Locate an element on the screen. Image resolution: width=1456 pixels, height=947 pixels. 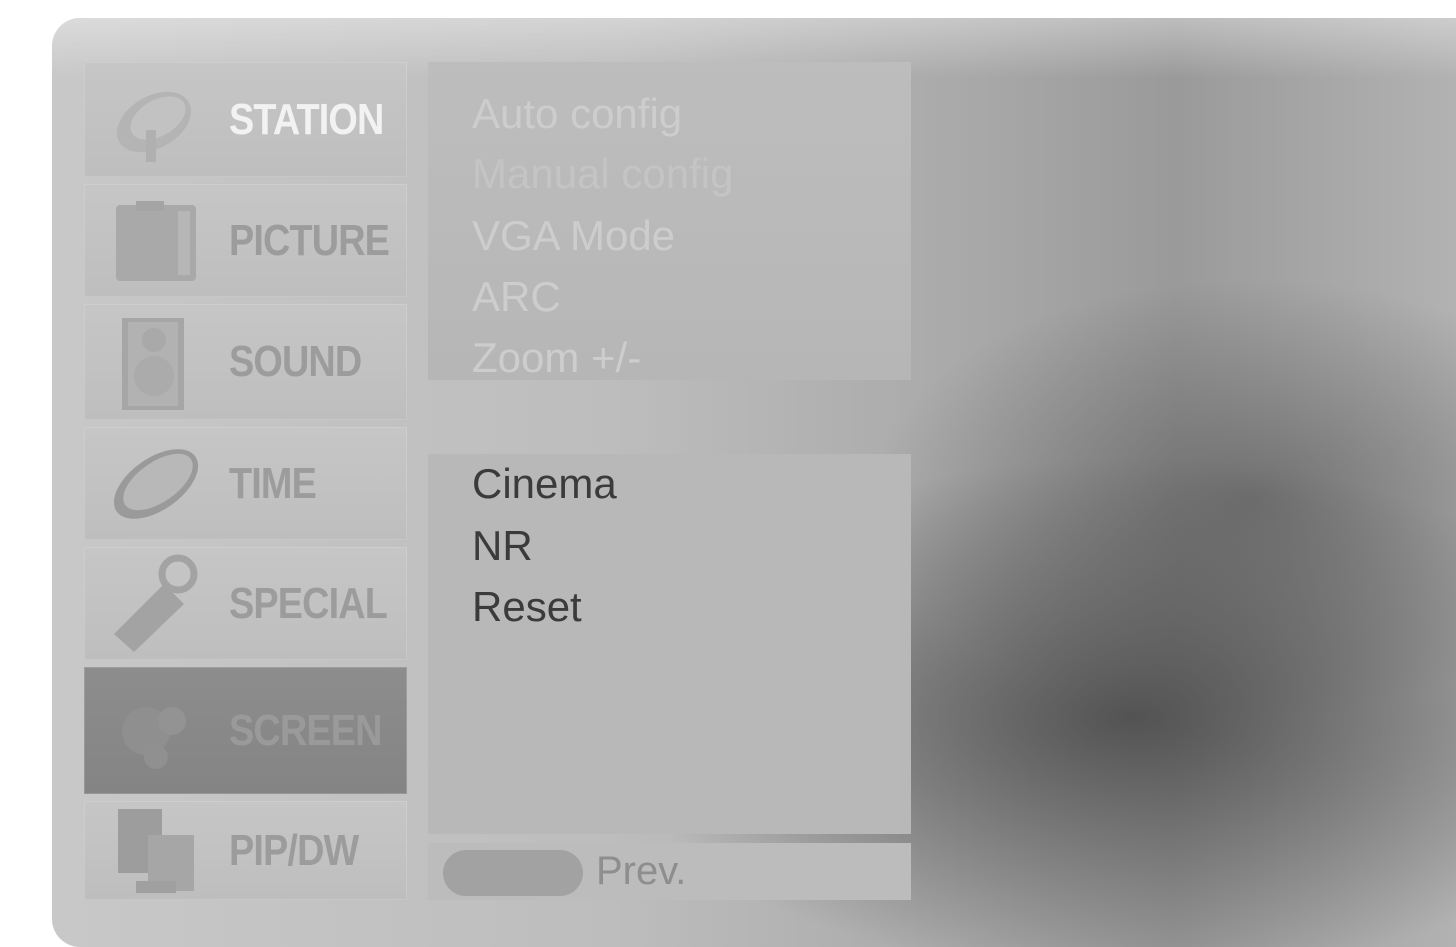
prev-label: Prev. is located at coordinates (641, 871).